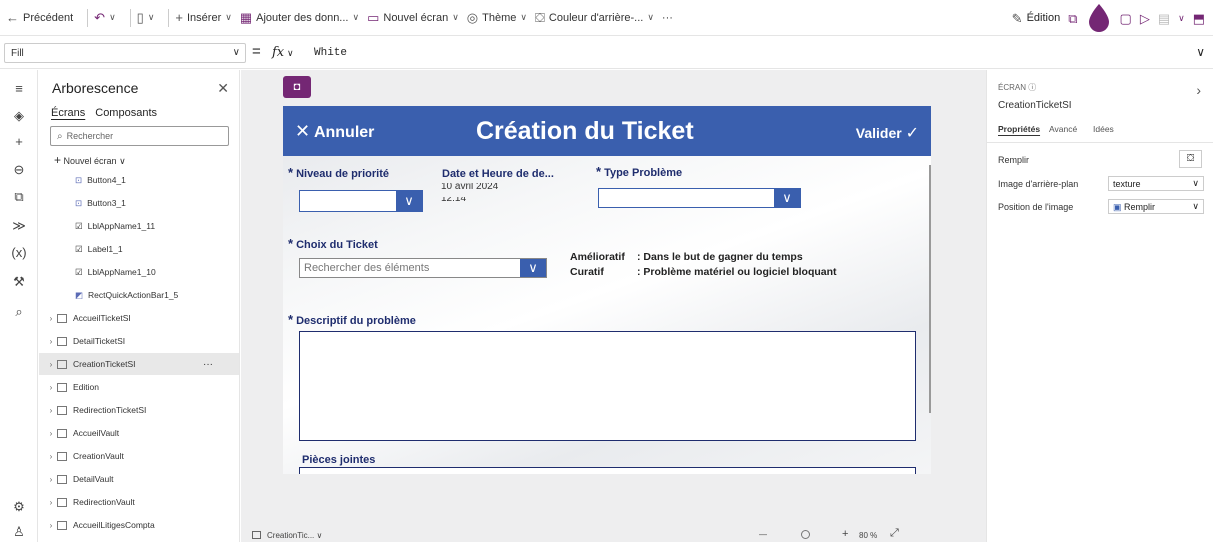  What do you see at coordinates (423, 268) in the screenshot?
I see `ticket-choice-combobox: Rechercher des éléments ∨` at bounding box center [423, 268].